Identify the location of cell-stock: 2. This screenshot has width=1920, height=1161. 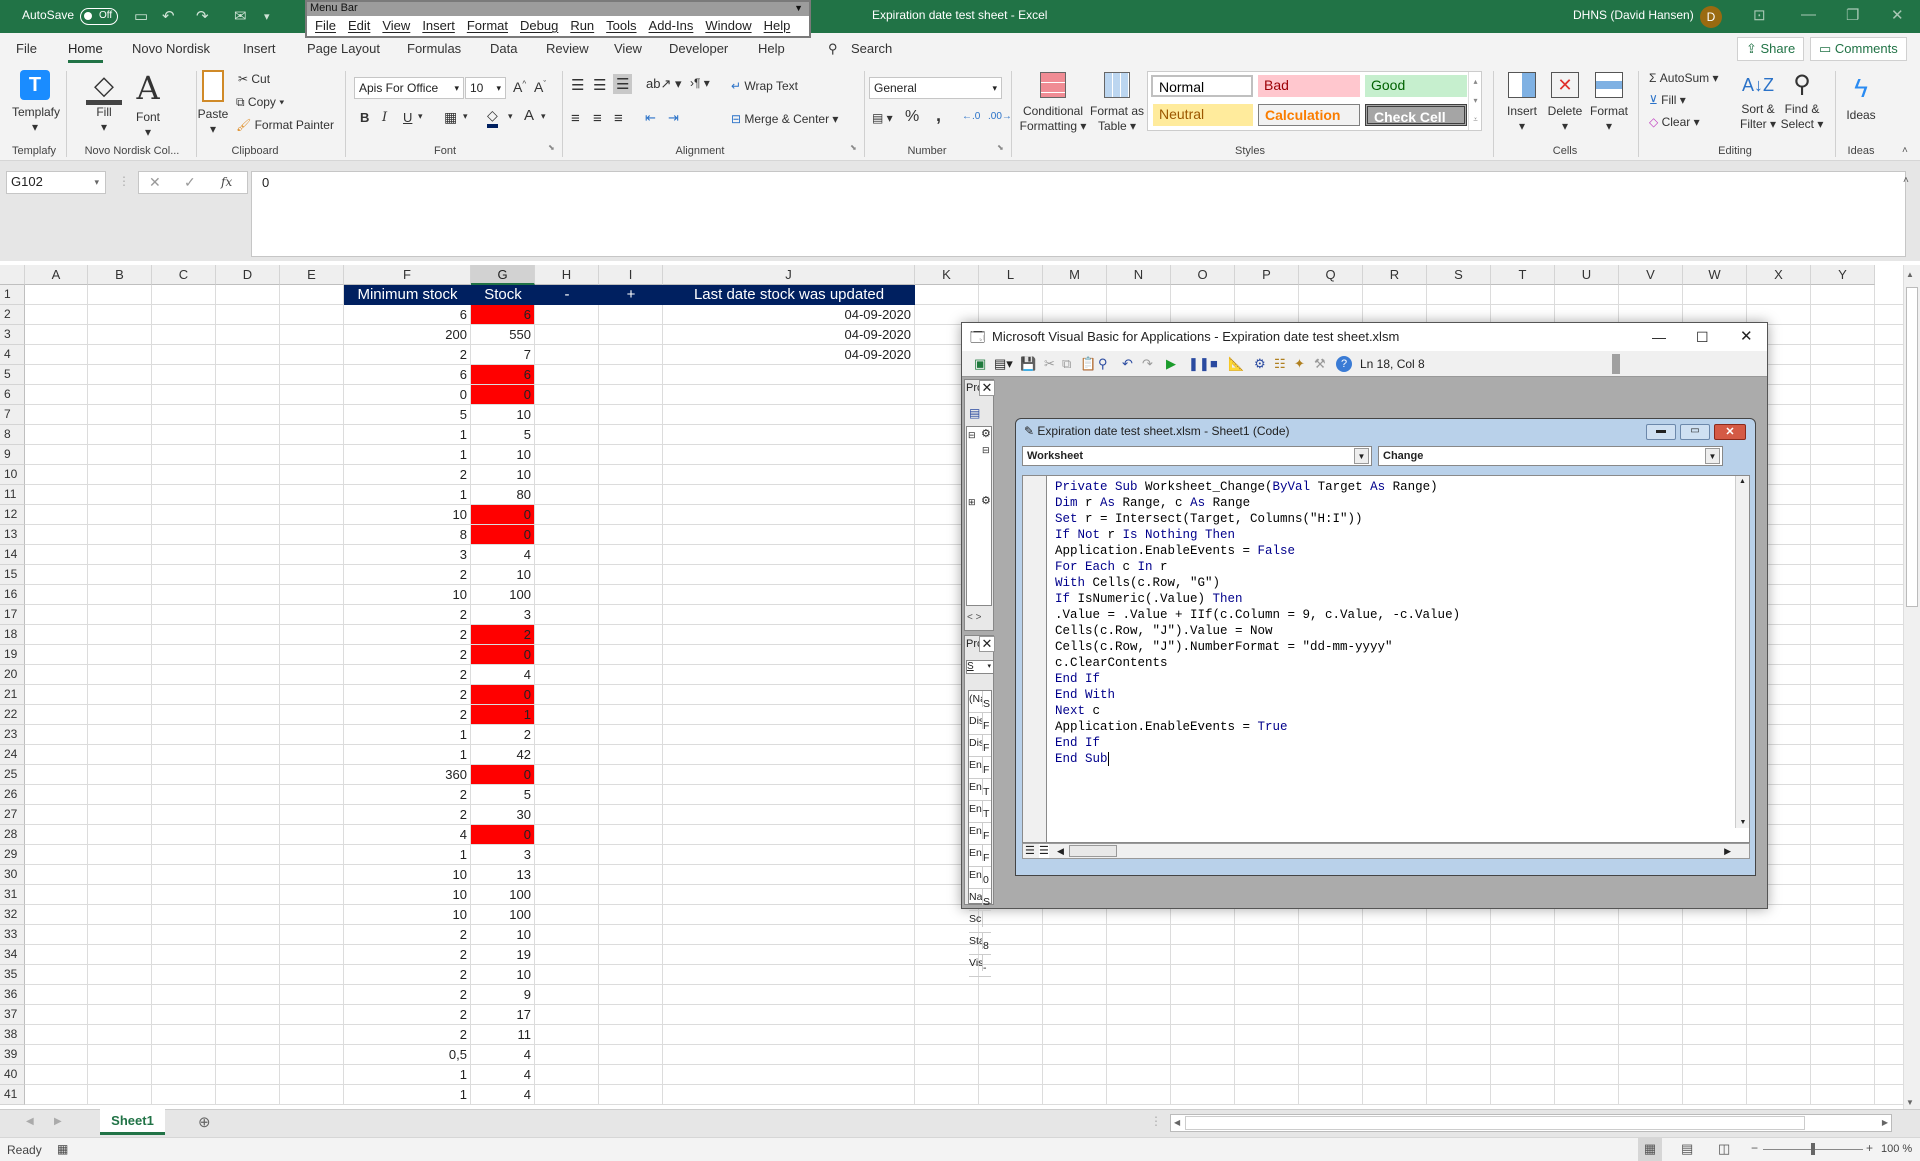
(502, 634).